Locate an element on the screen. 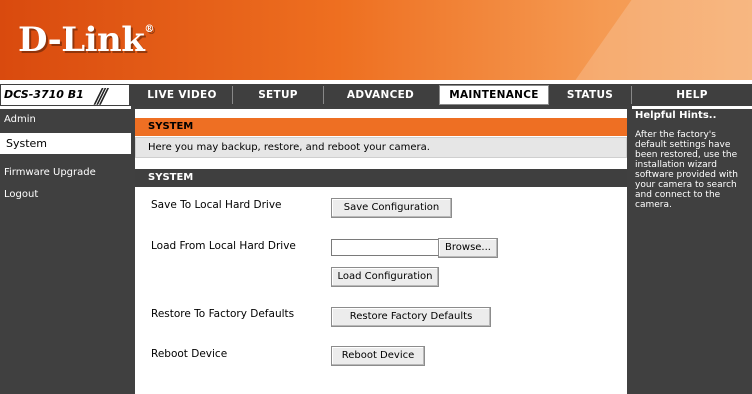 This screenshot has width=752, height=394. registered-mark: ® is located at coordinates (149, 29).